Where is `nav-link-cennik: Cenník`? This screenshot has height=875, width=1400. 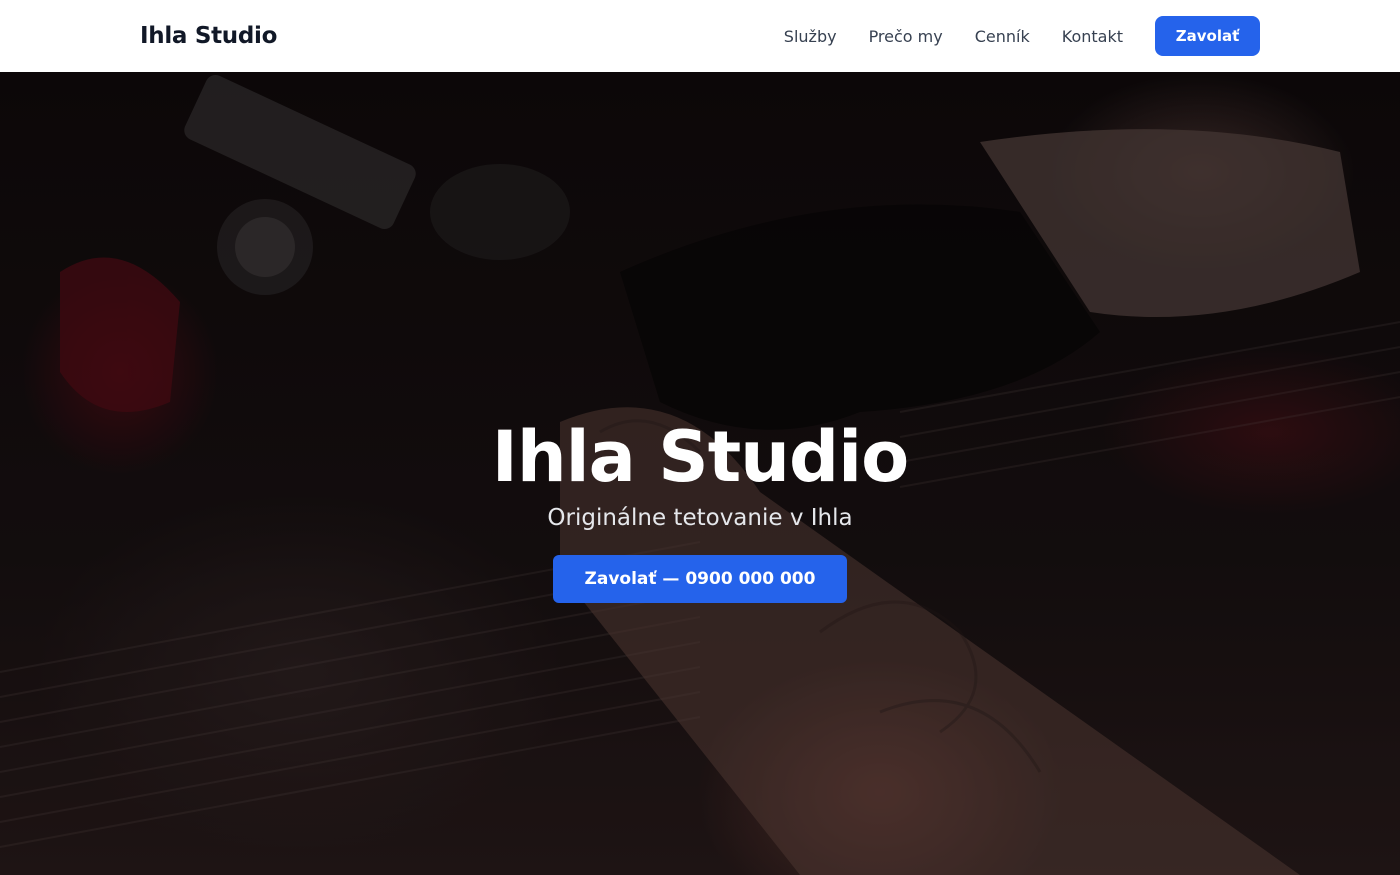
nav-link-cennik: Cenník is located at coordinates (1002, 36).